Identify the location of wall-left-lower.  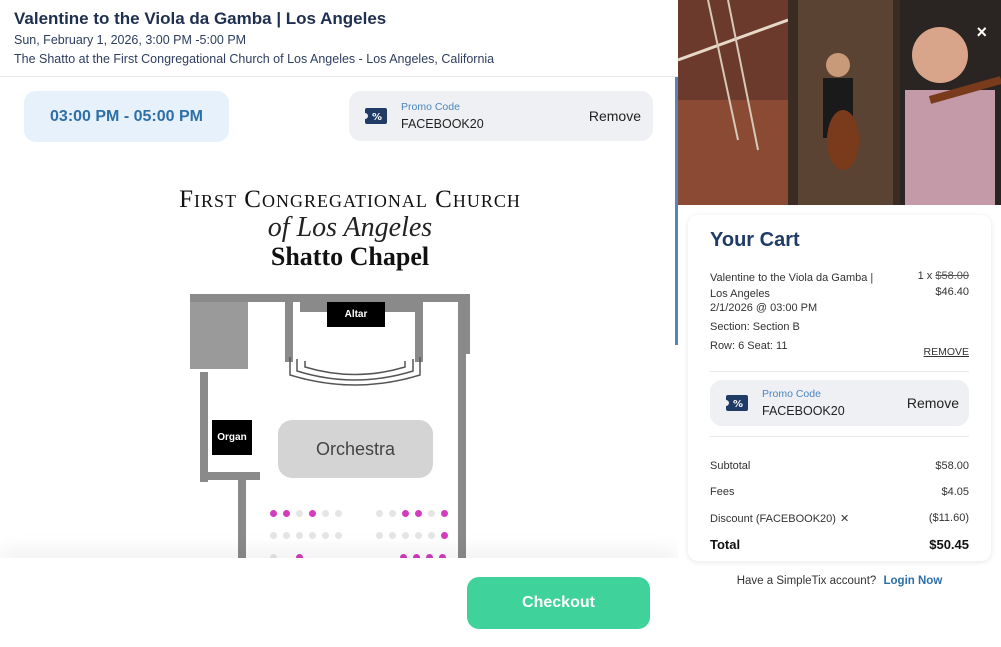
(242, 519).